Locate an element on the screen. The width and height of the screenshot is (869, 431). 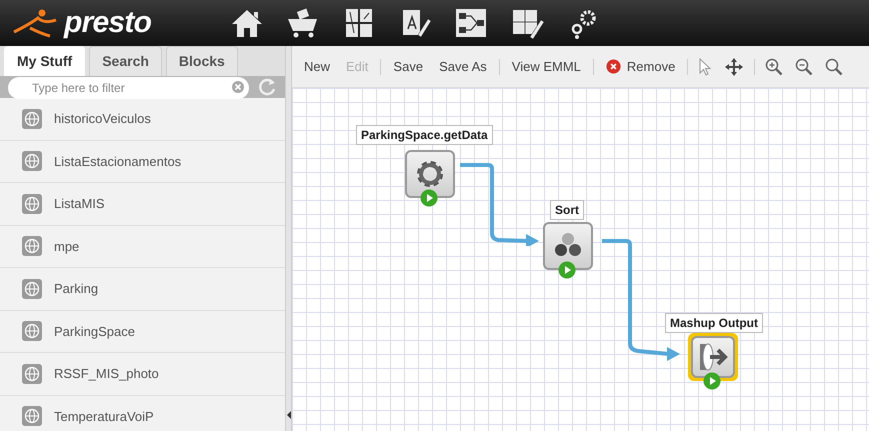
list-item: ListaMIS is located at coordinates (142, 204).